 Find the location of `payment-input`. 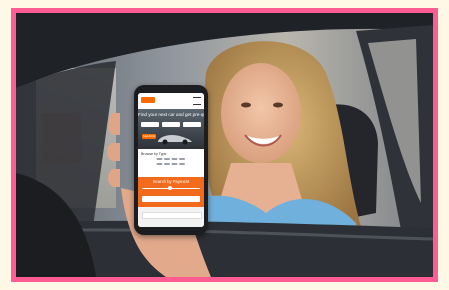

payment-input is located at coordinates (171, 199).